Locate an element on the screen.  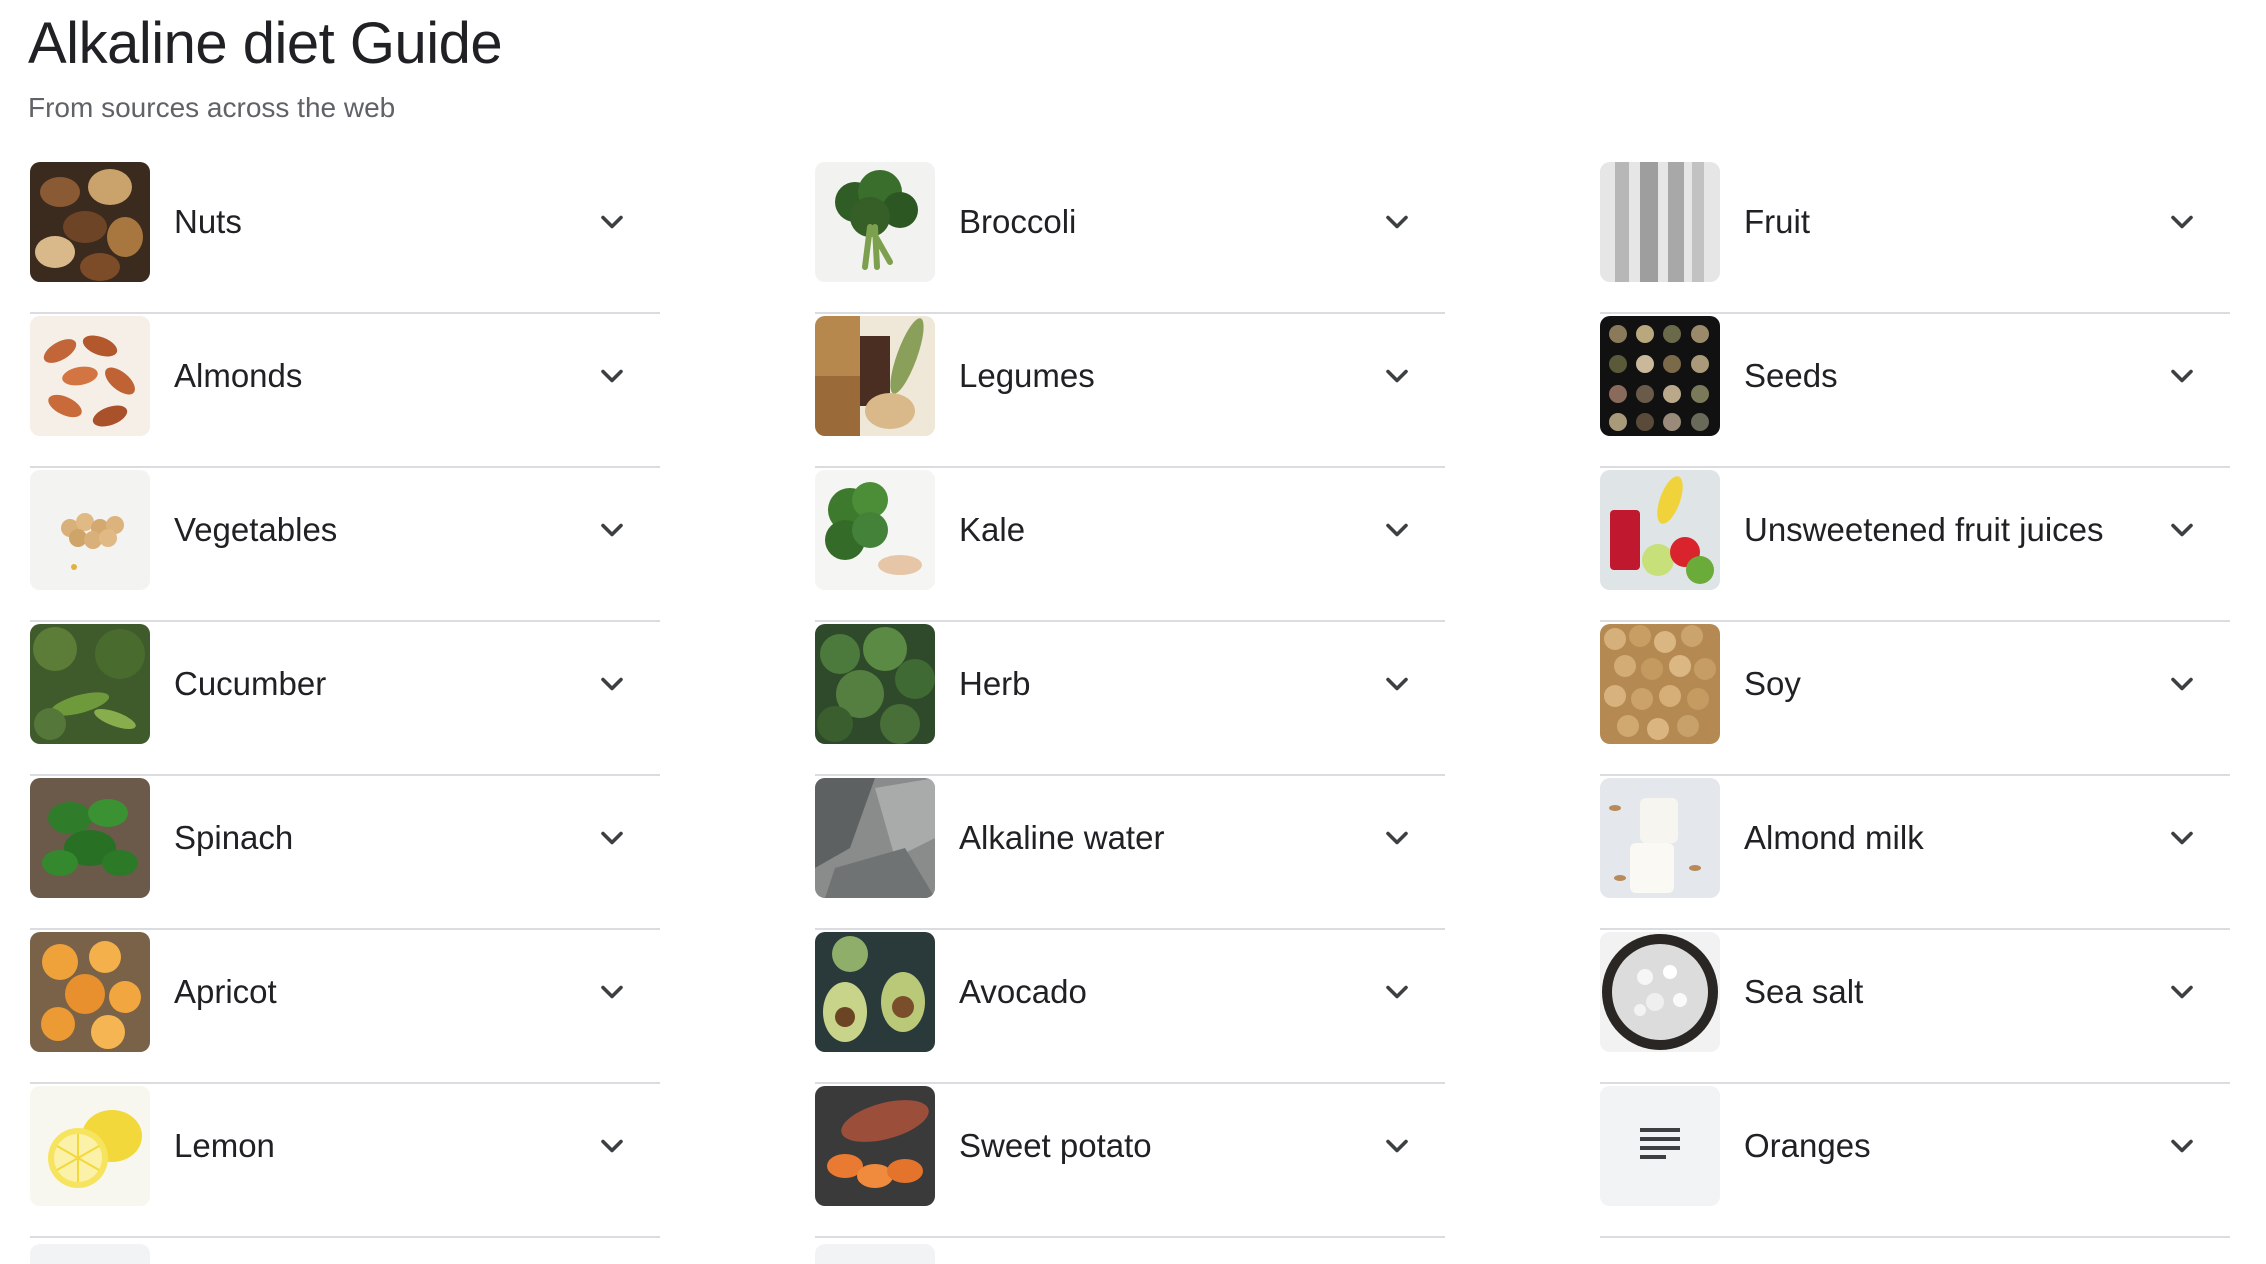
lemon-thumbnail is located at coordinates (90, 1146).